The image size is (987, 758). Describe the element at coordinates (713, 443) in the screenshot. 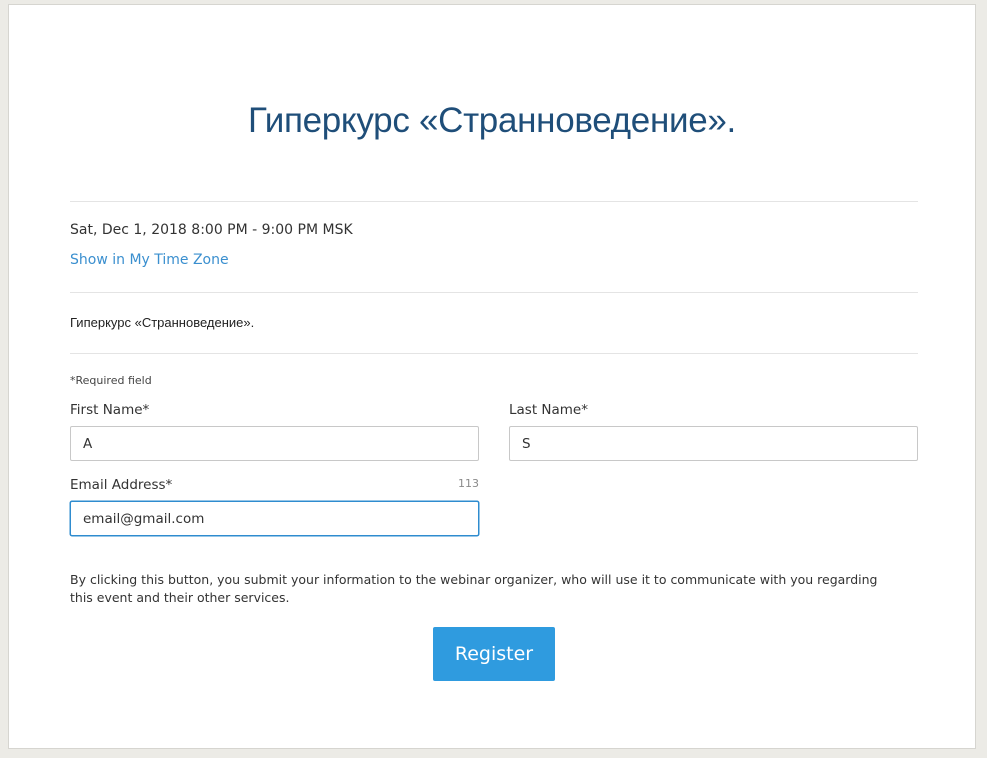

I see `last-name-field` at that location.